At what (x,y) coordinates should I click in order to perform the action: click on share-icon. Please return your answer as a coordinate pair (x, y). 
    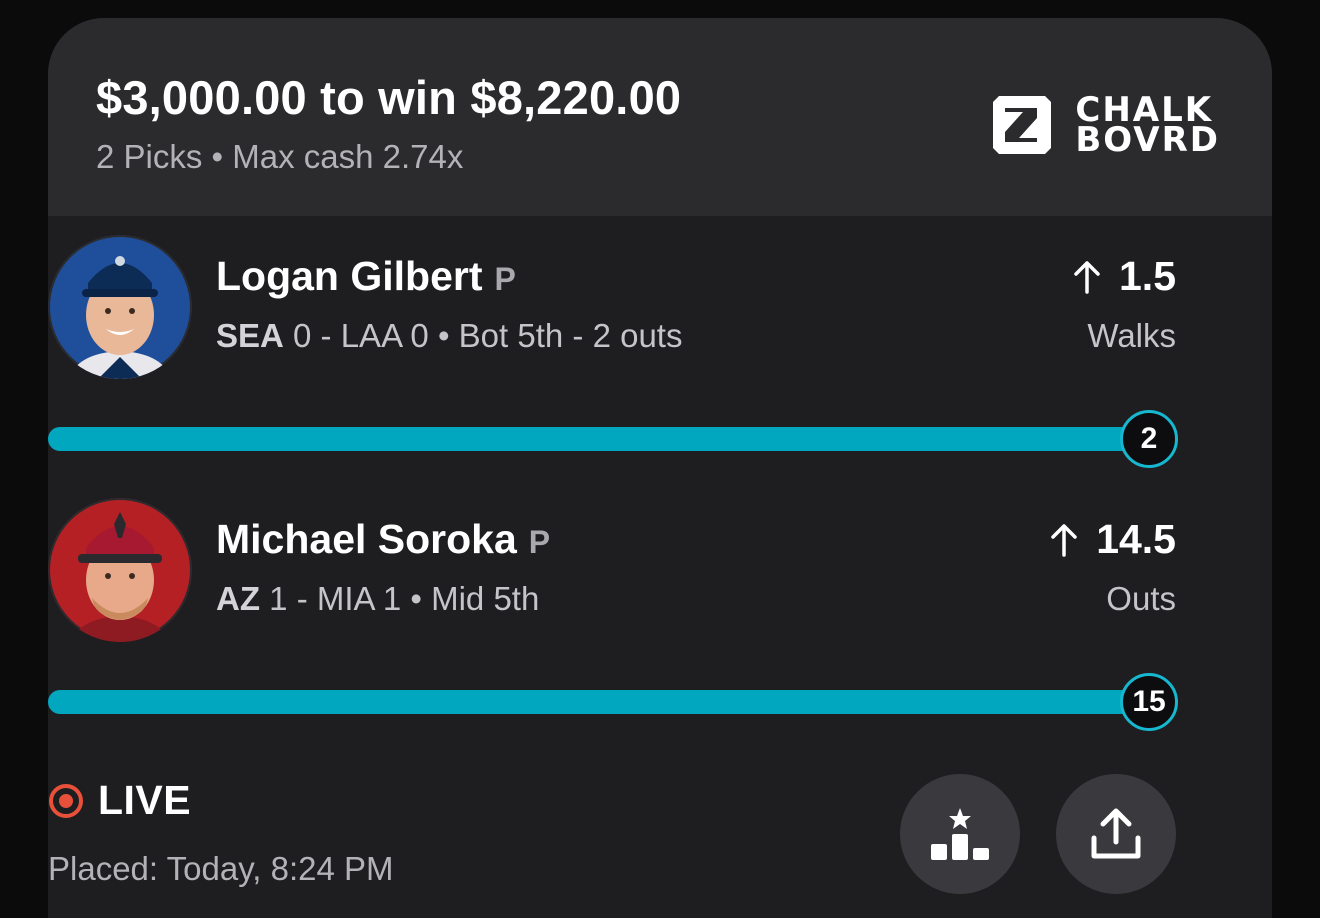
    Looking at the image, I should click on (1116, 833).